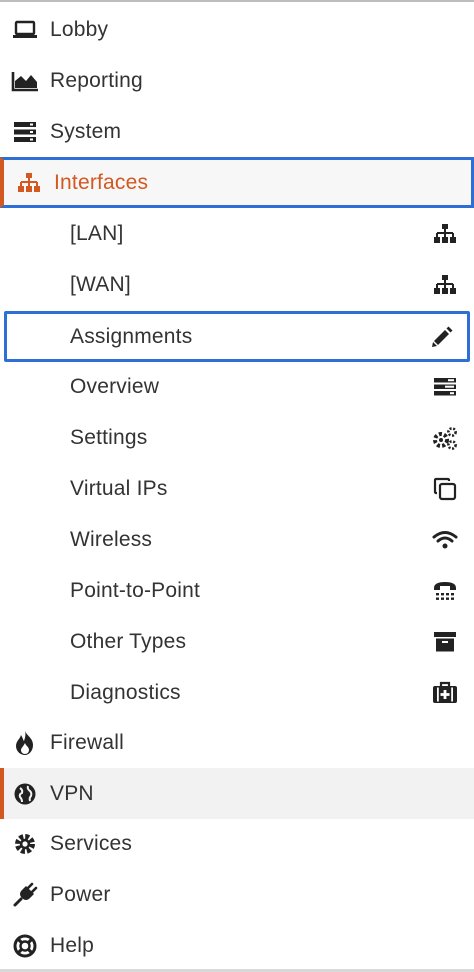  Describe the element at coordinates (445, 387) in the screenshot. I see `tasks-icon` at that location.